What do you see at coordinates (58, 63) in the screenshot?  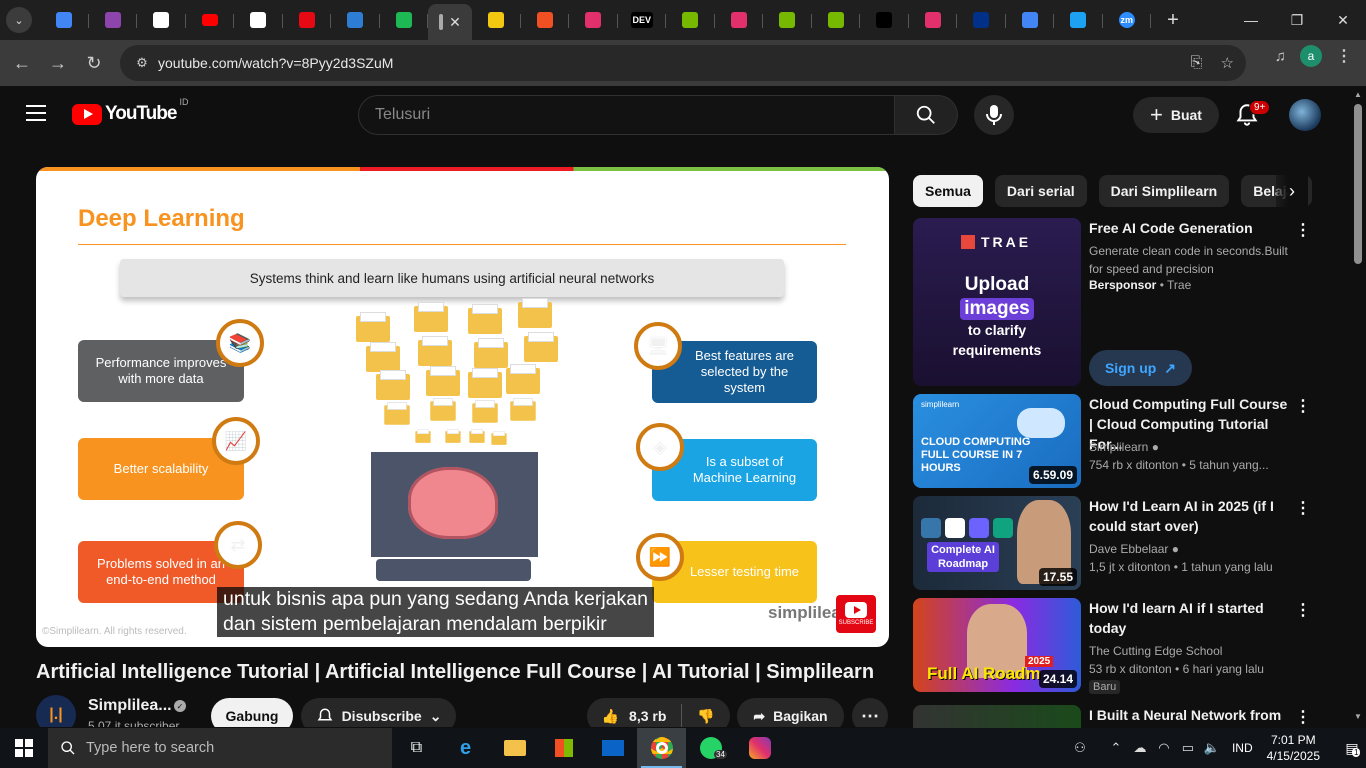 I see `forward-button: →` at bounding box center [58, 63].